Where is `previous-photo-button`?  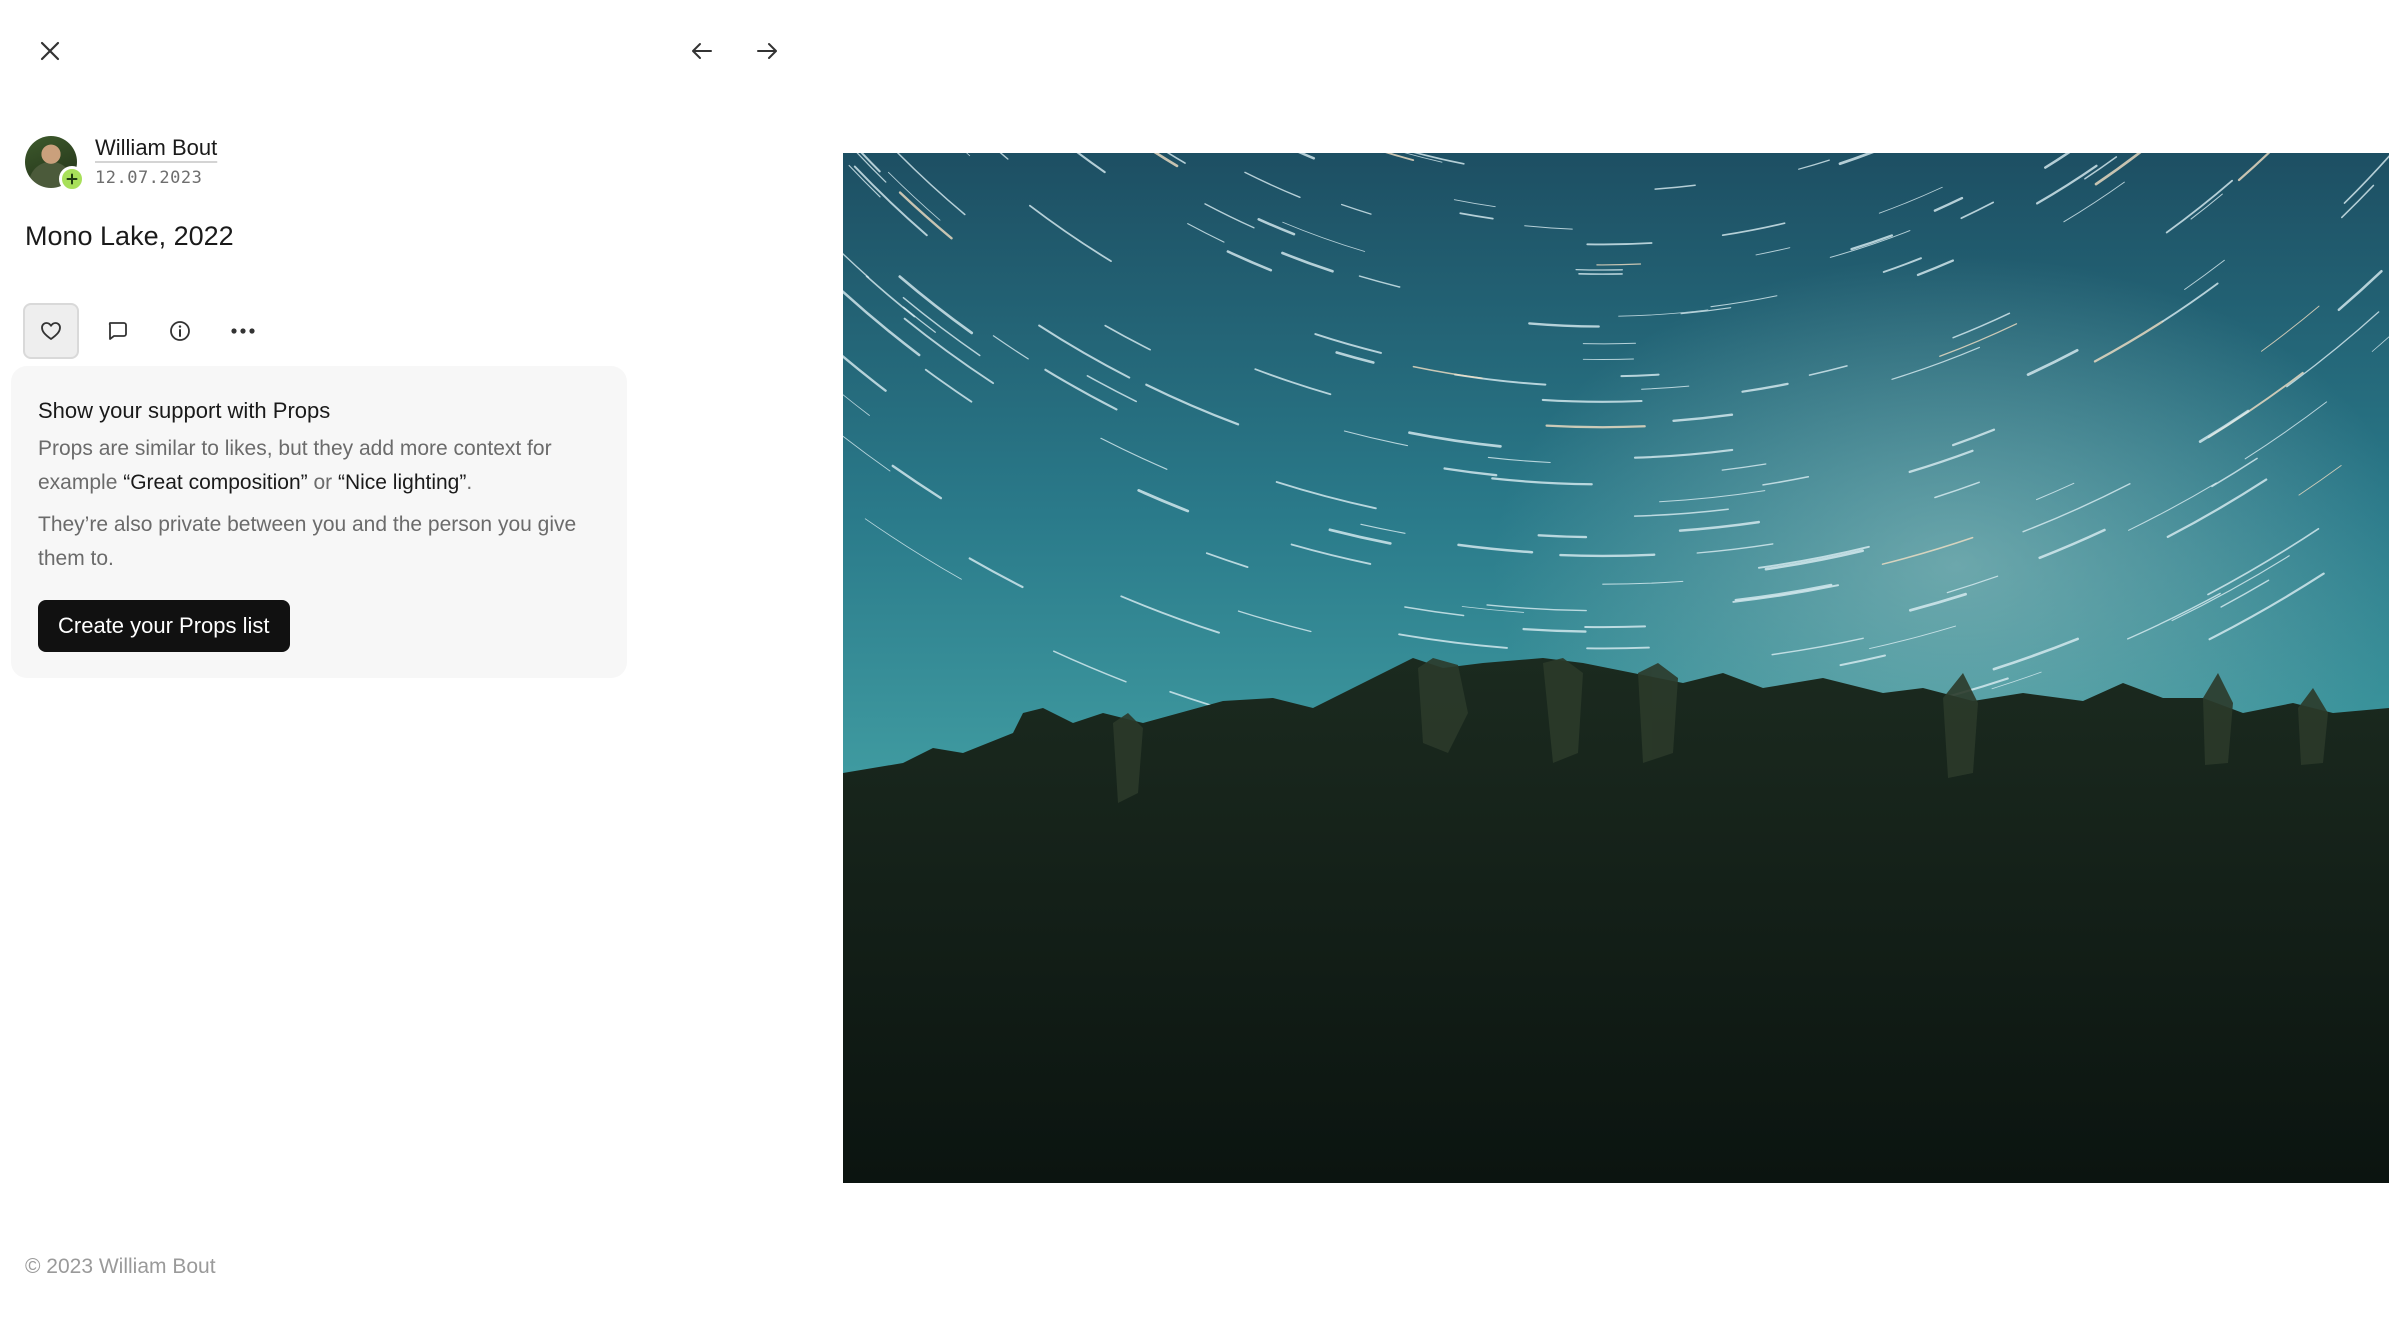 previous-photo-button is located at coordinates (702, 51).